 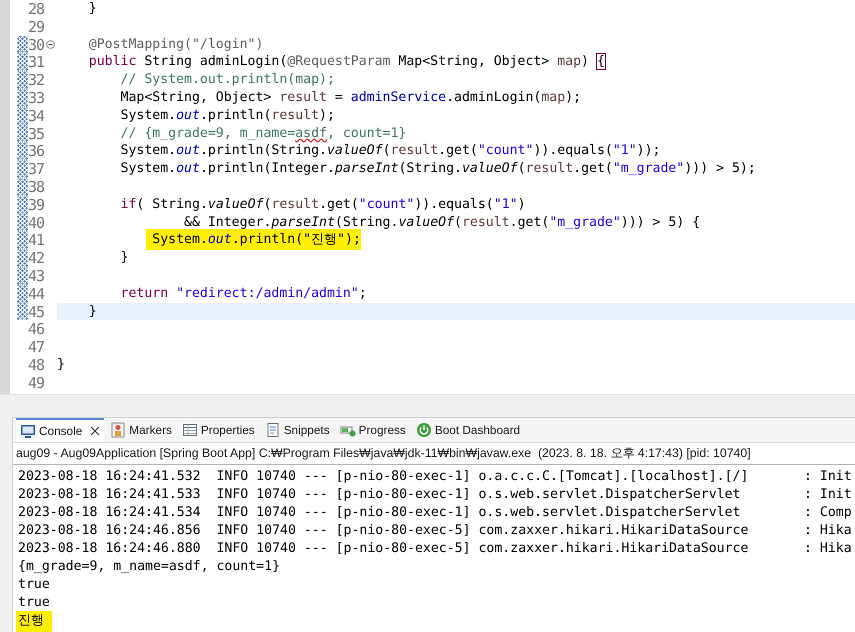 I want to click on code-line: System.out.println(Integer.parseInt(String.valueOf(result.get("m_grade"))) > 5);, so click(x=438, y=168).